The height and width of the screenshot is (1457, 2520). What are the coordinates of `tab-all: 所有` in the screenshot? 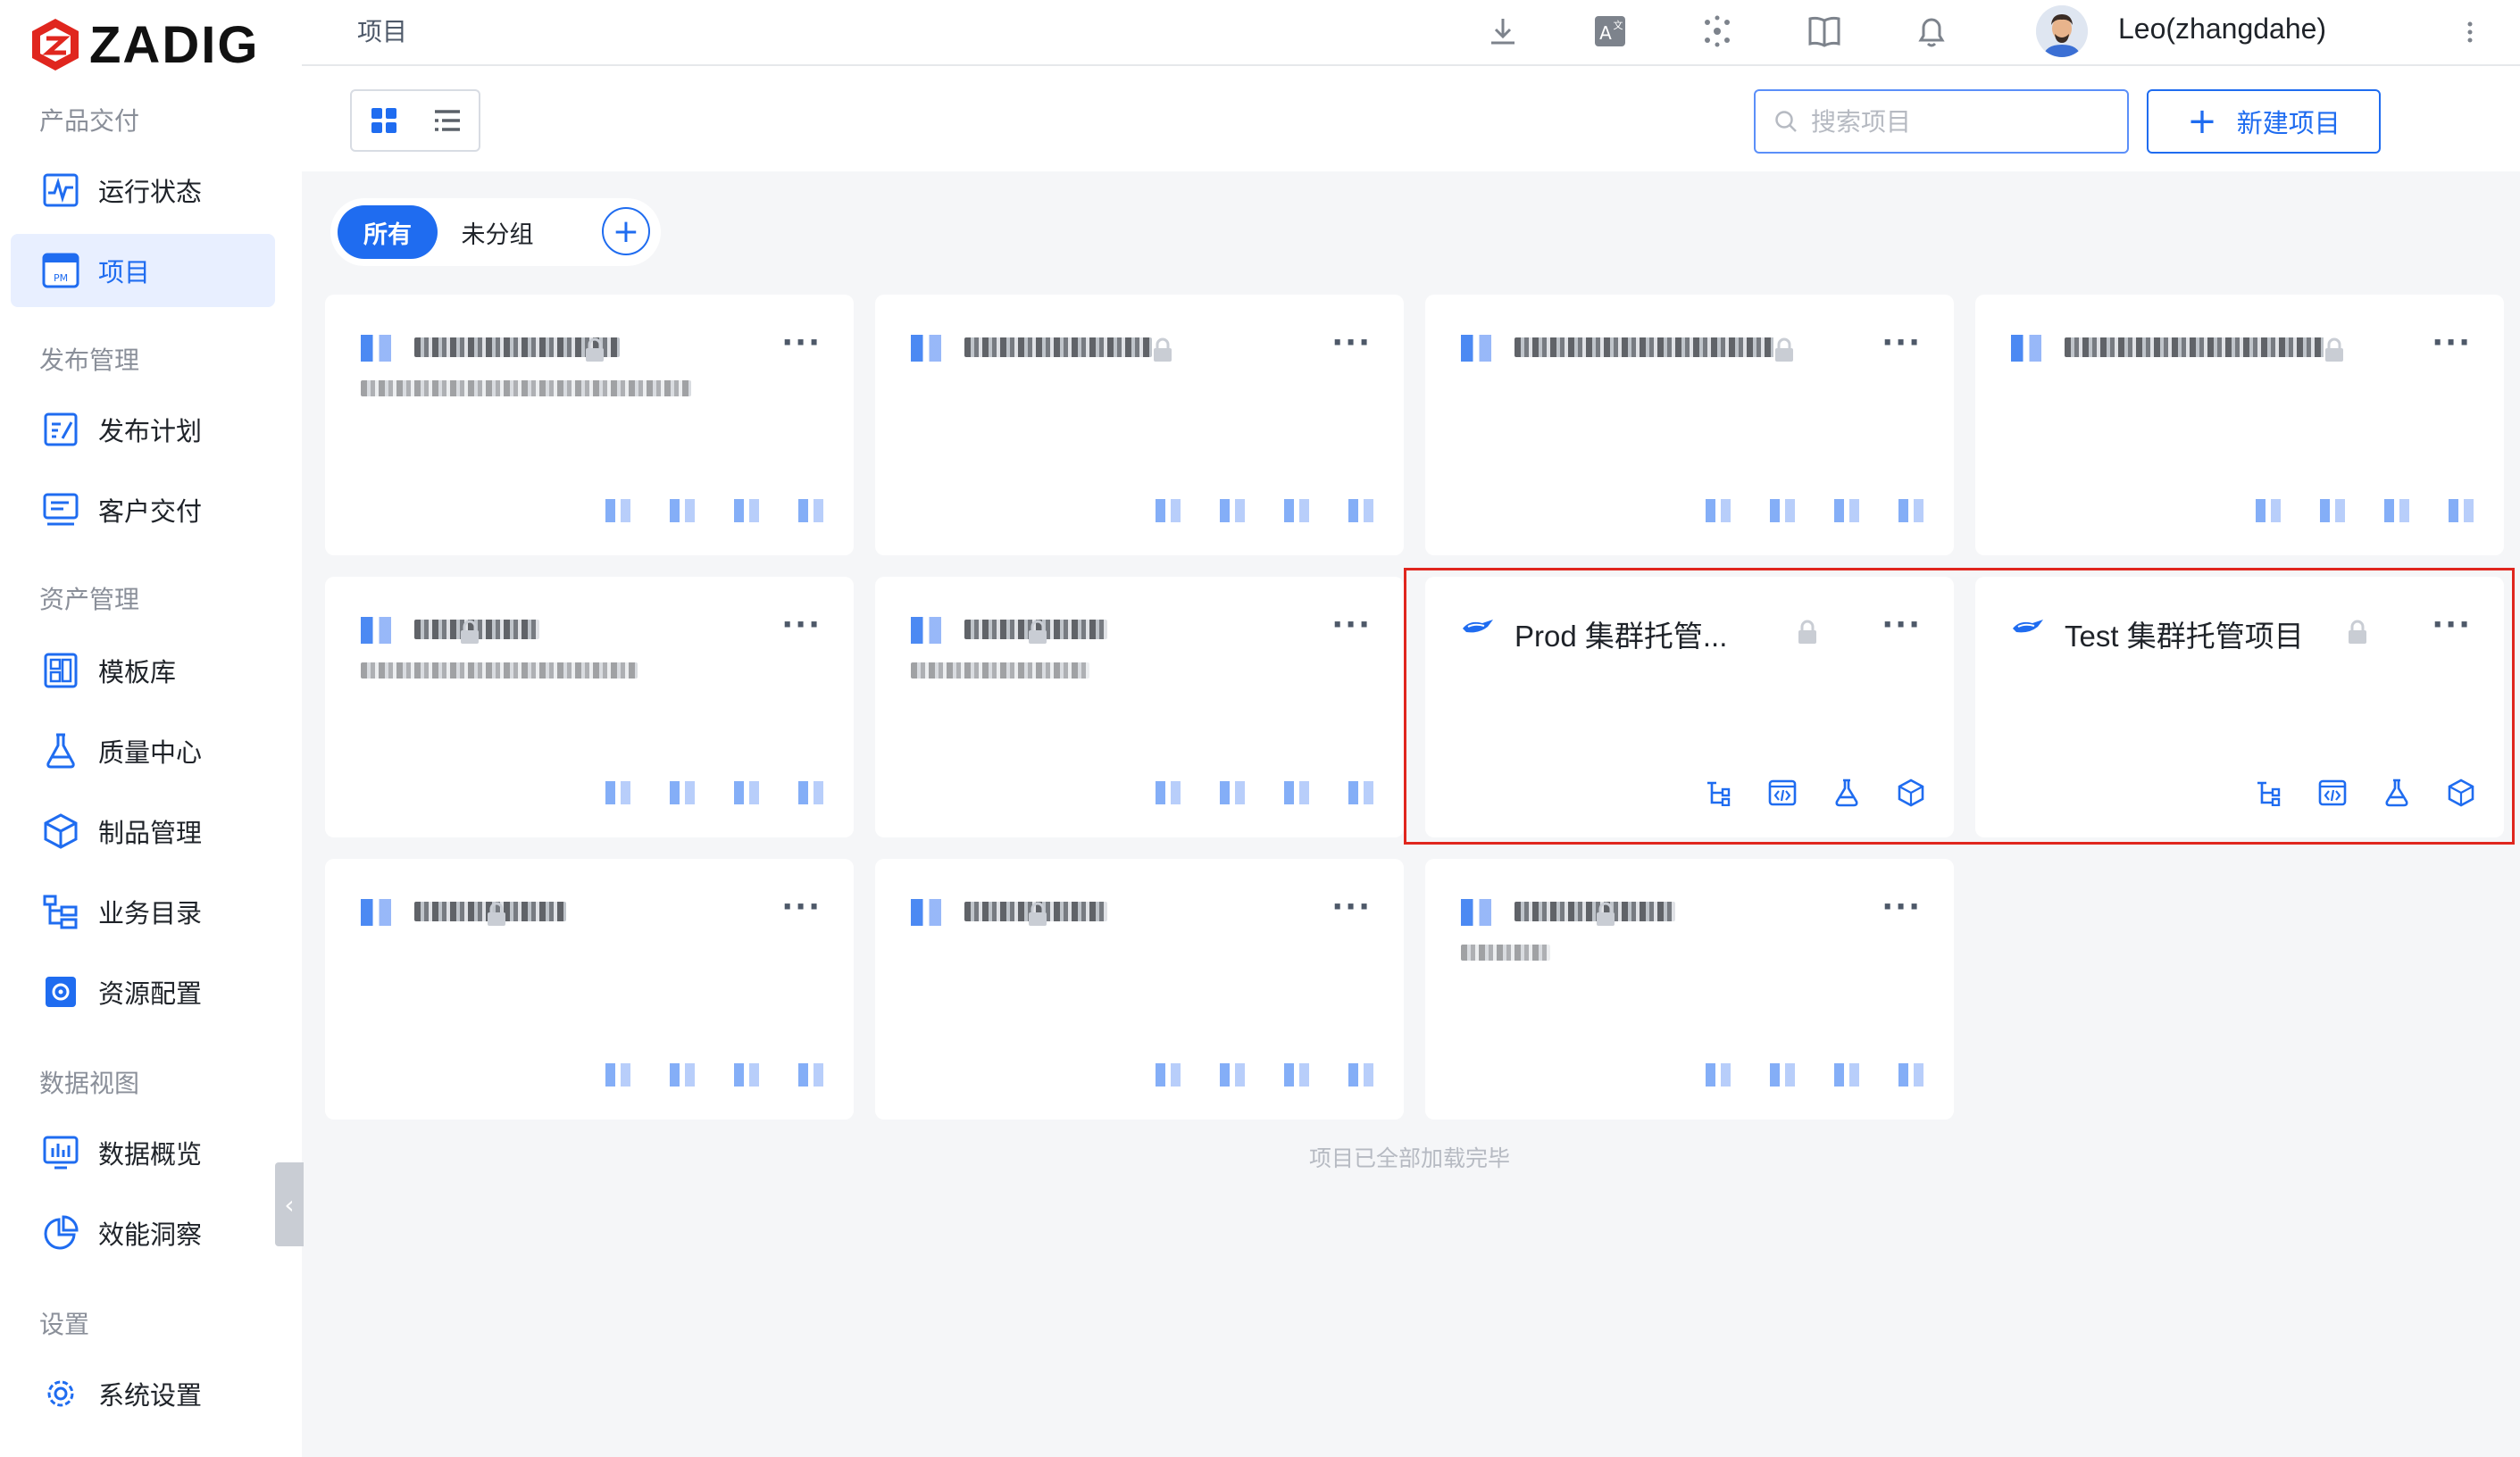 It's located at (388, 232).